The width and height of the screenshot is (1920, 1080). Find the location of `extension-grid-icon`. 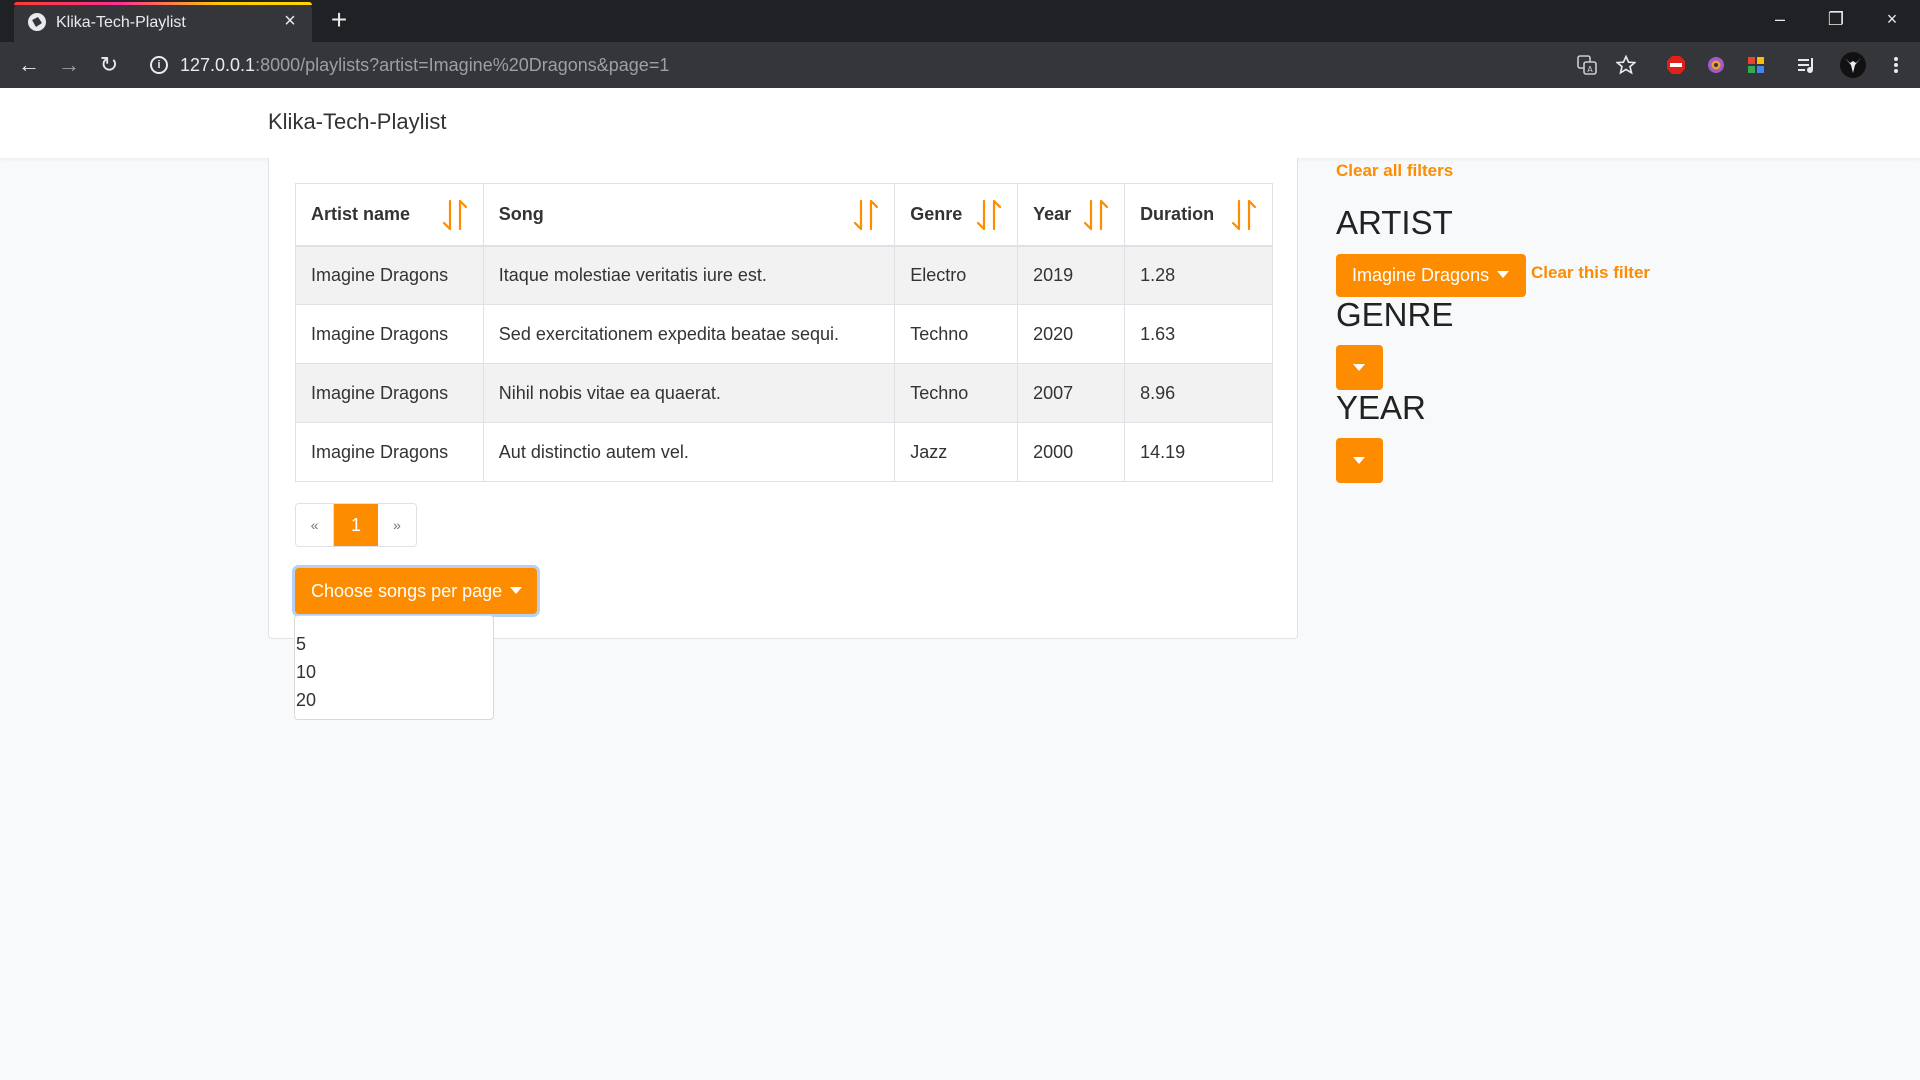

extension-grid-icon is located at coordinates (1756, 65).